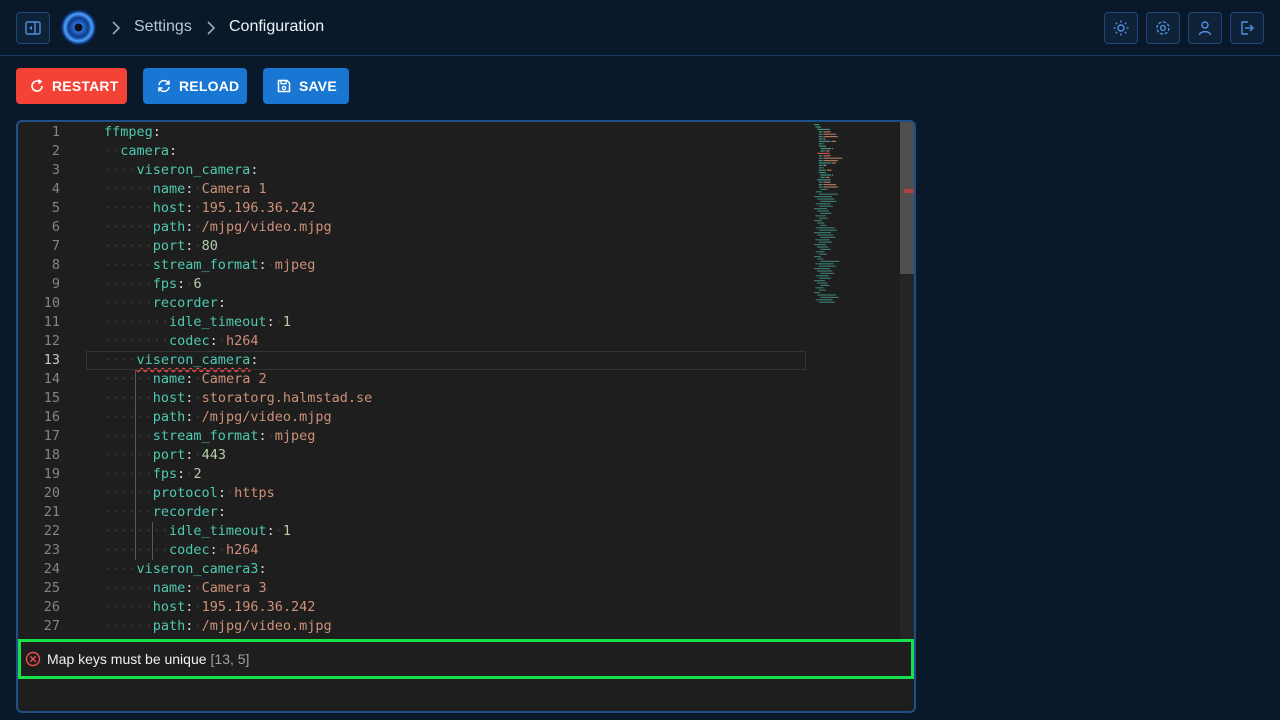 Image resolution: width=1280 pixels, height=720 pixels. Describe the element at coordinates (213, 455) in the screenshot. I see `yaml-value: 443` at that location.